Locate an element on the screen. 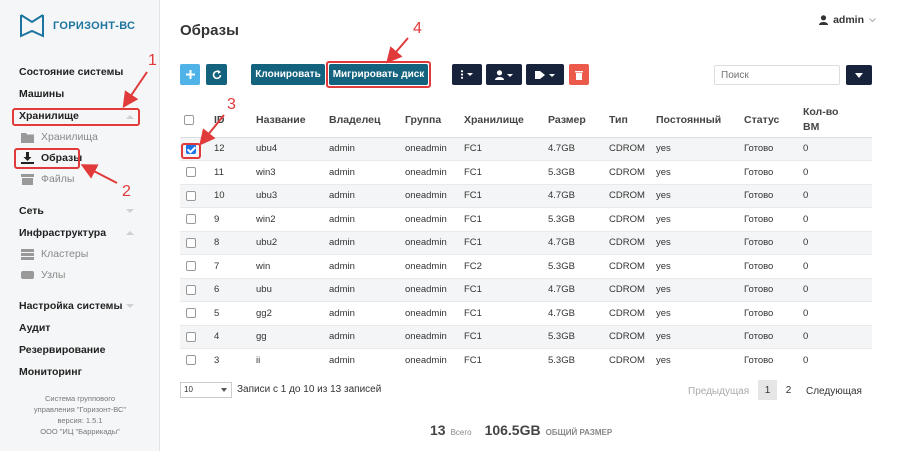 The image size is (900, 451). table-row: 3 ii admin oneadmin FC1 5.3GB CDROM yes Готово 0 is located at coordinates (526, 360).